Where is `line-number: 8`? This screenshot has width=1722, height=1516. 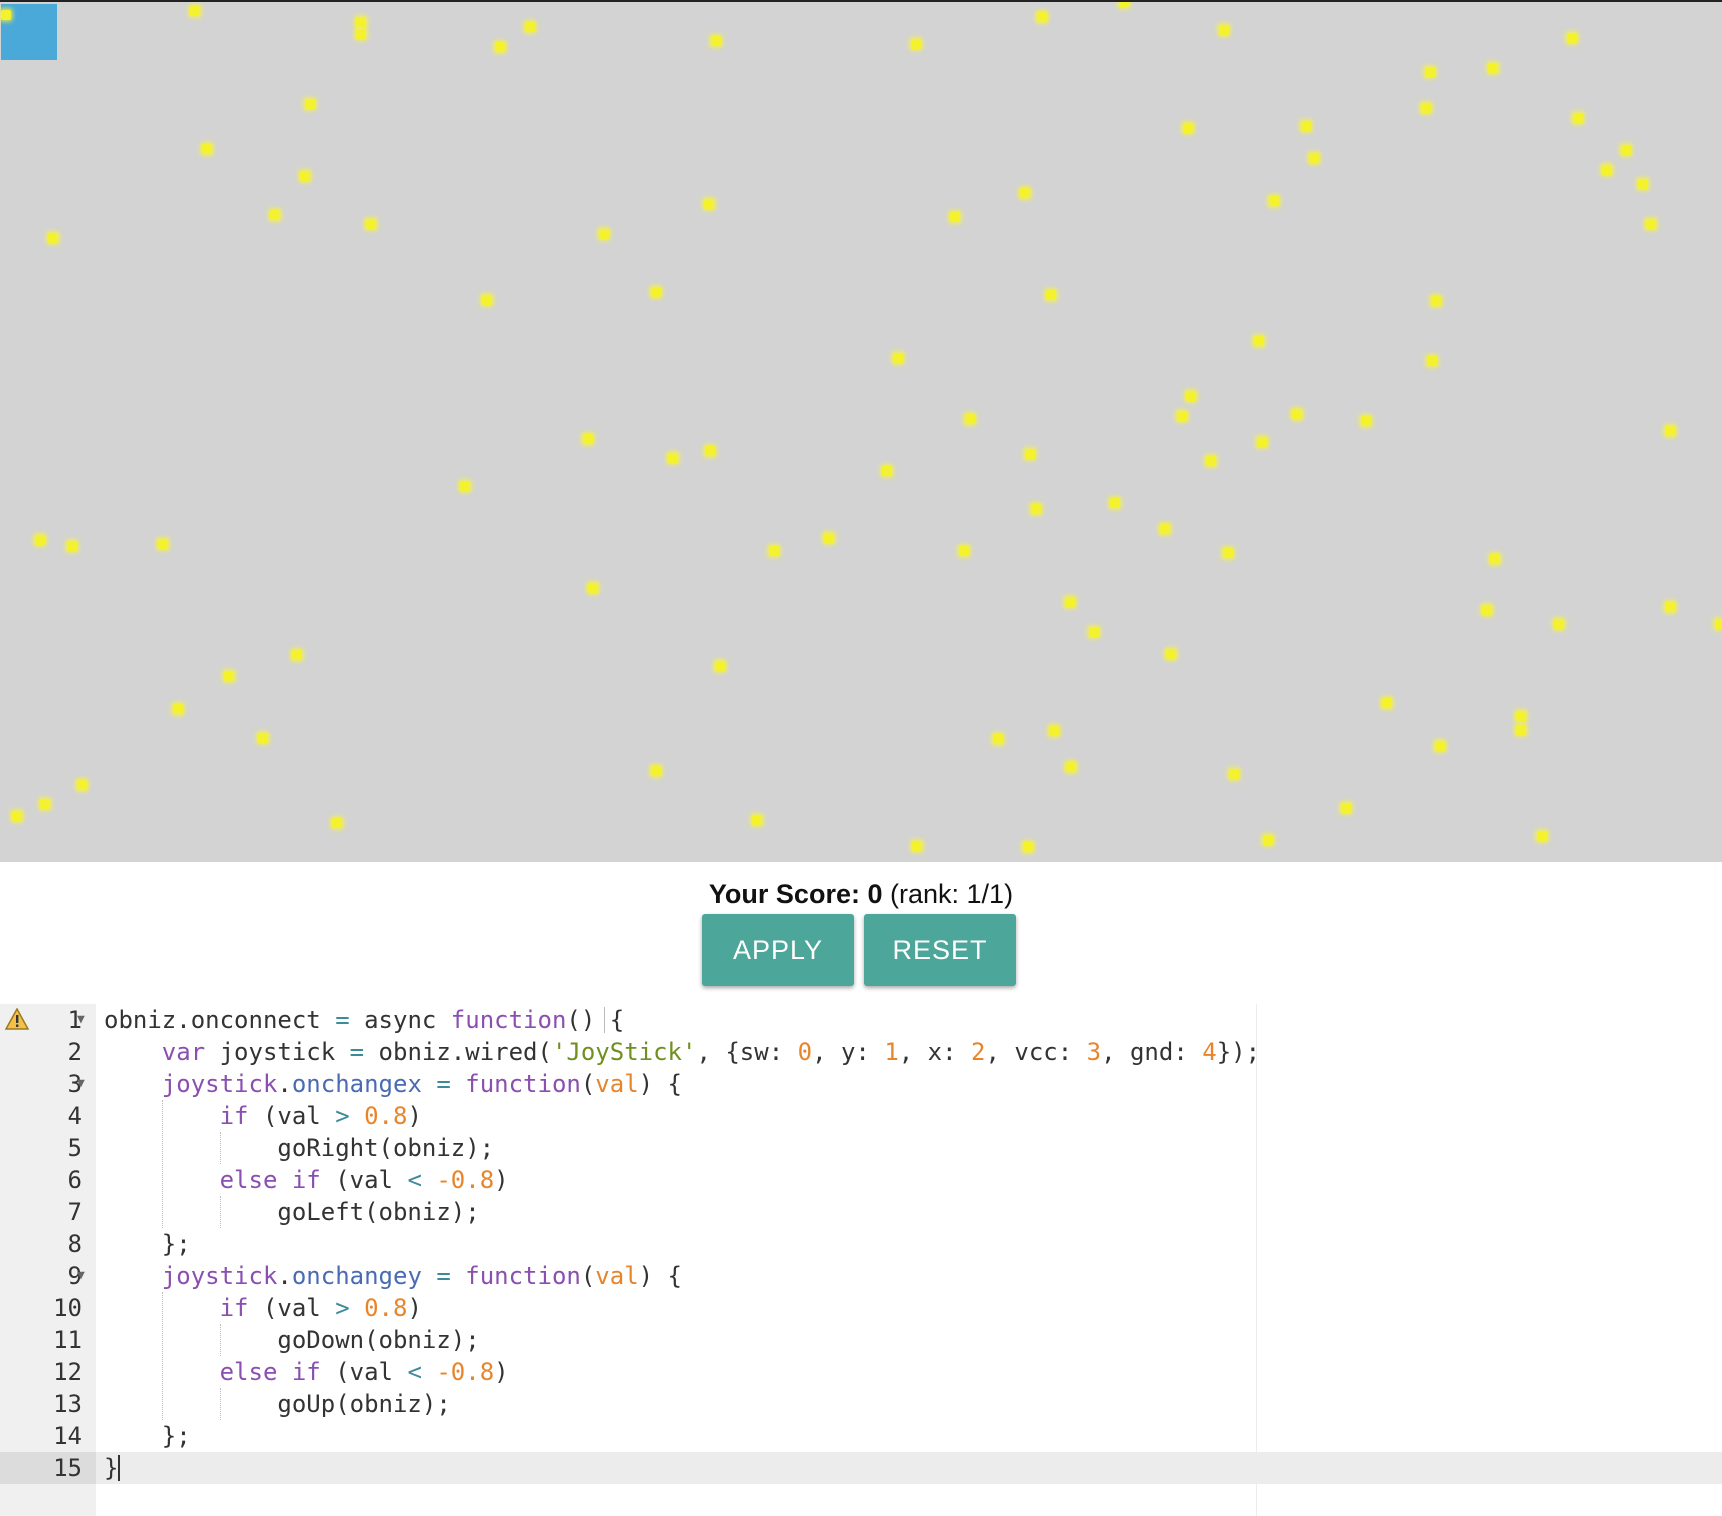 line-number: 8 is located at coordinates (74, 1244).